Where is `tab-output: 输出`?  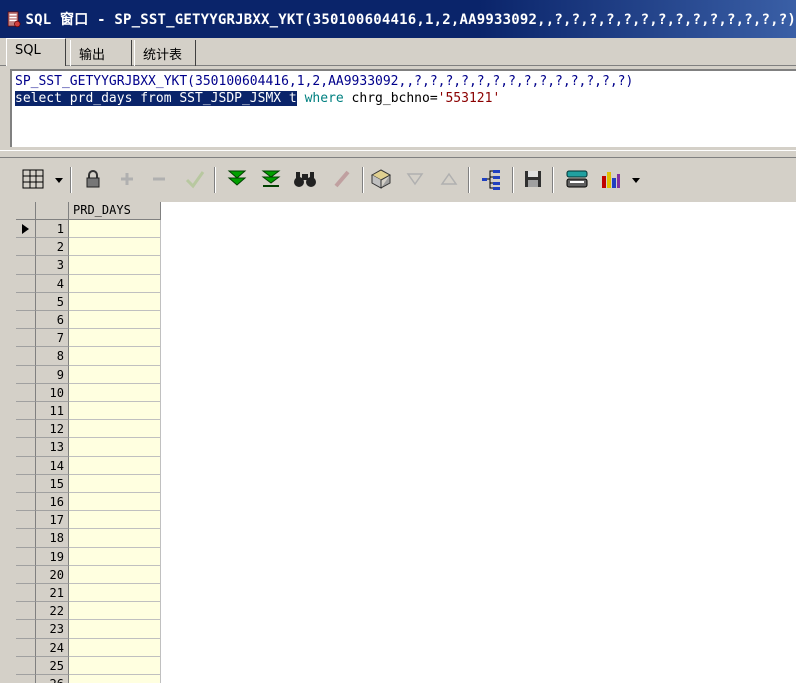 tab-output: 输出 is located at coordinates (101, 53).